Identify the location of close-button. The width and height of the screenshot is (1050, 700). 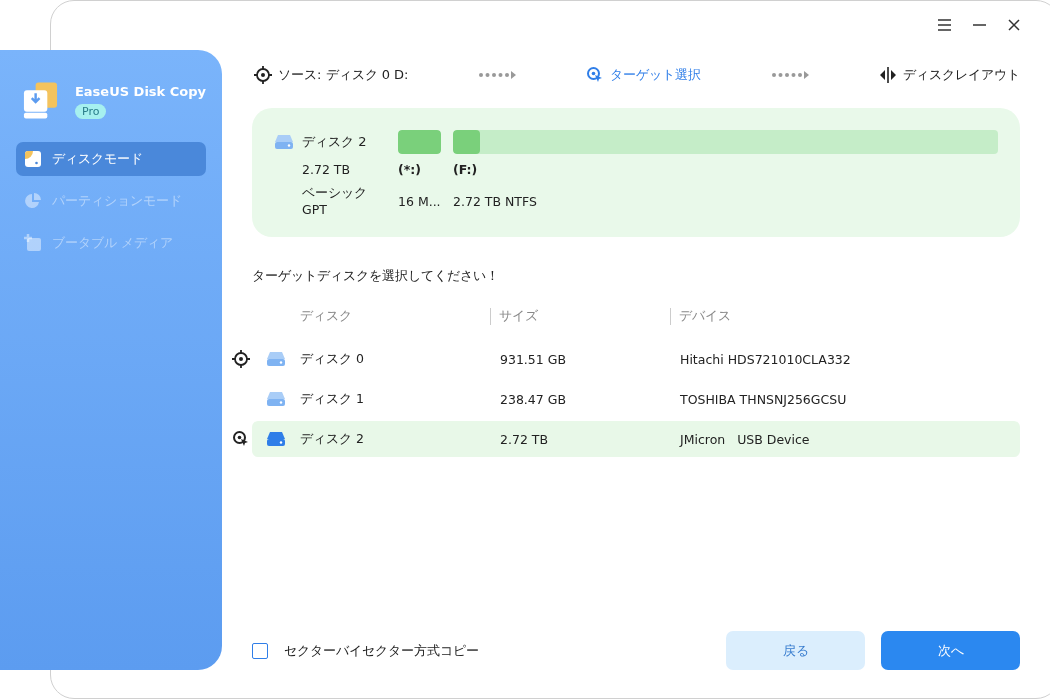
(1014, 25).